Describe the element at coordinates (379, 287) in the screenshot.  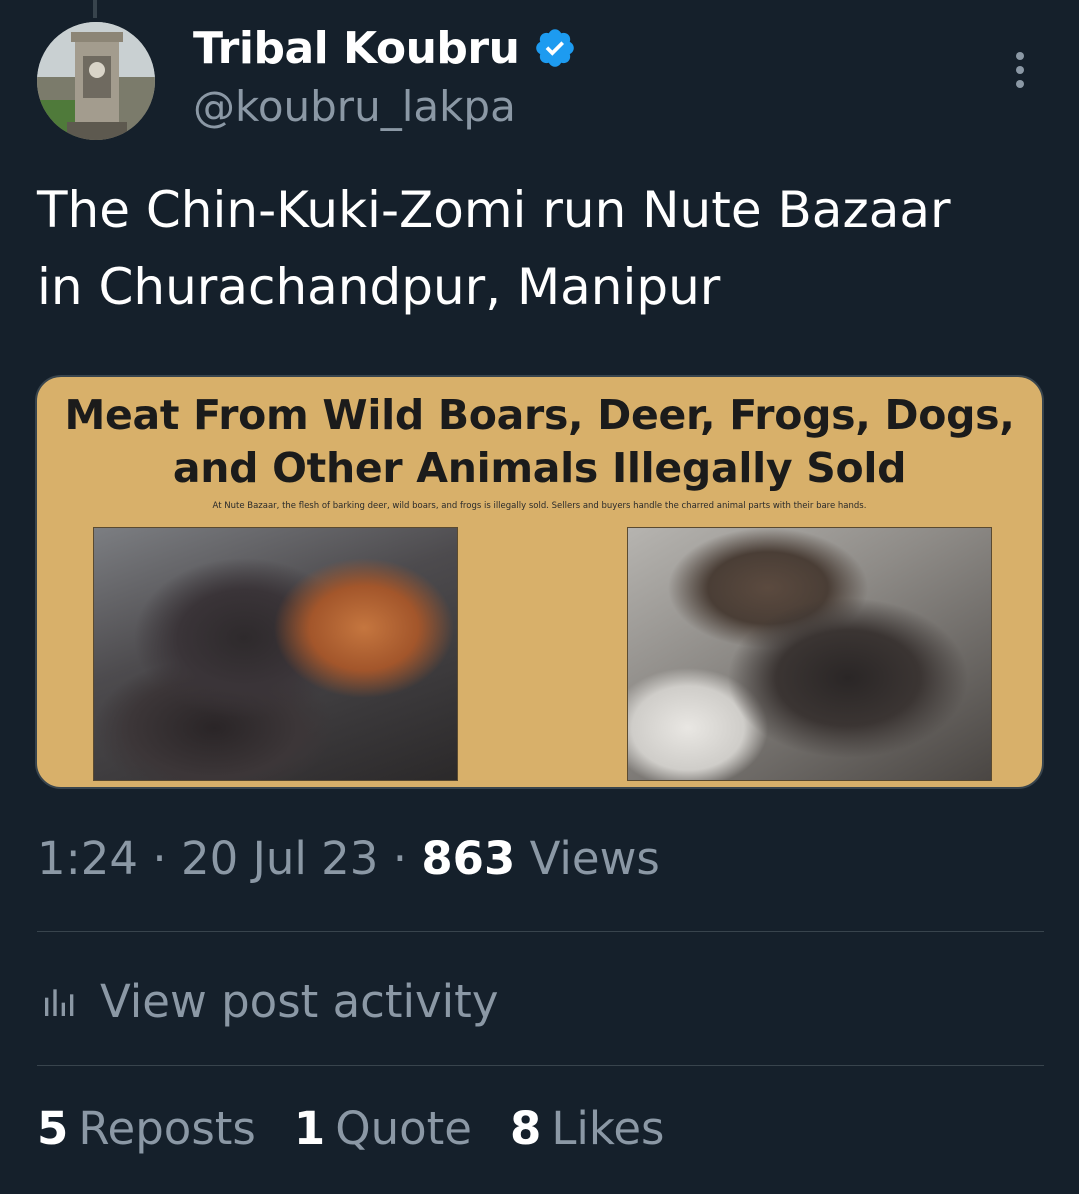
I see `tweet-text-line: in Churachandpur, Manipur` at that location.